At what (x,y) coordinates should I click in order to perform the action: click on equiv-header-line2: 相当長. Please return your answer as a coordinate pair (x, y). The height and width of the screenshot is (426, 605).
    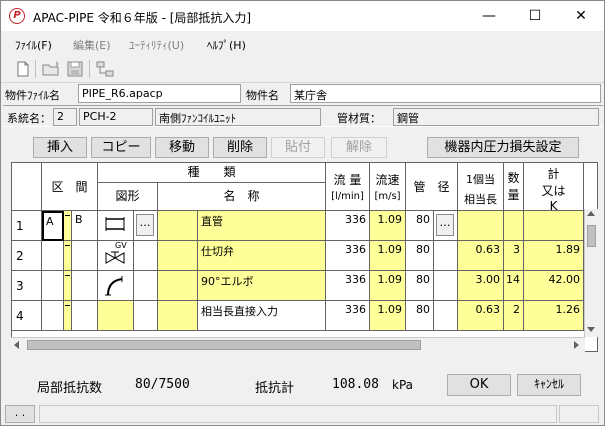
    Looking at the image, I should click on (480, 199).